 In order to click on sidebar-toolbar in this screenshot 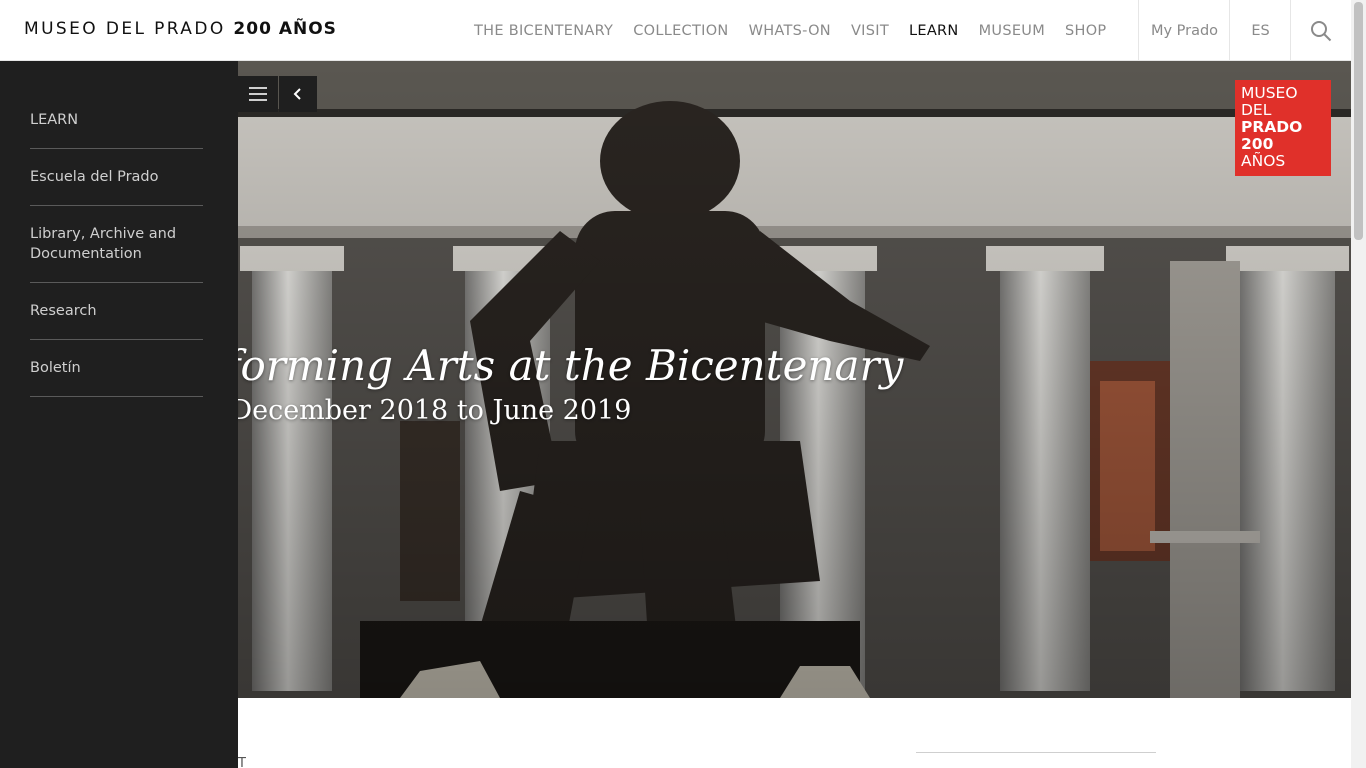, I will do `click(277, 94)`.